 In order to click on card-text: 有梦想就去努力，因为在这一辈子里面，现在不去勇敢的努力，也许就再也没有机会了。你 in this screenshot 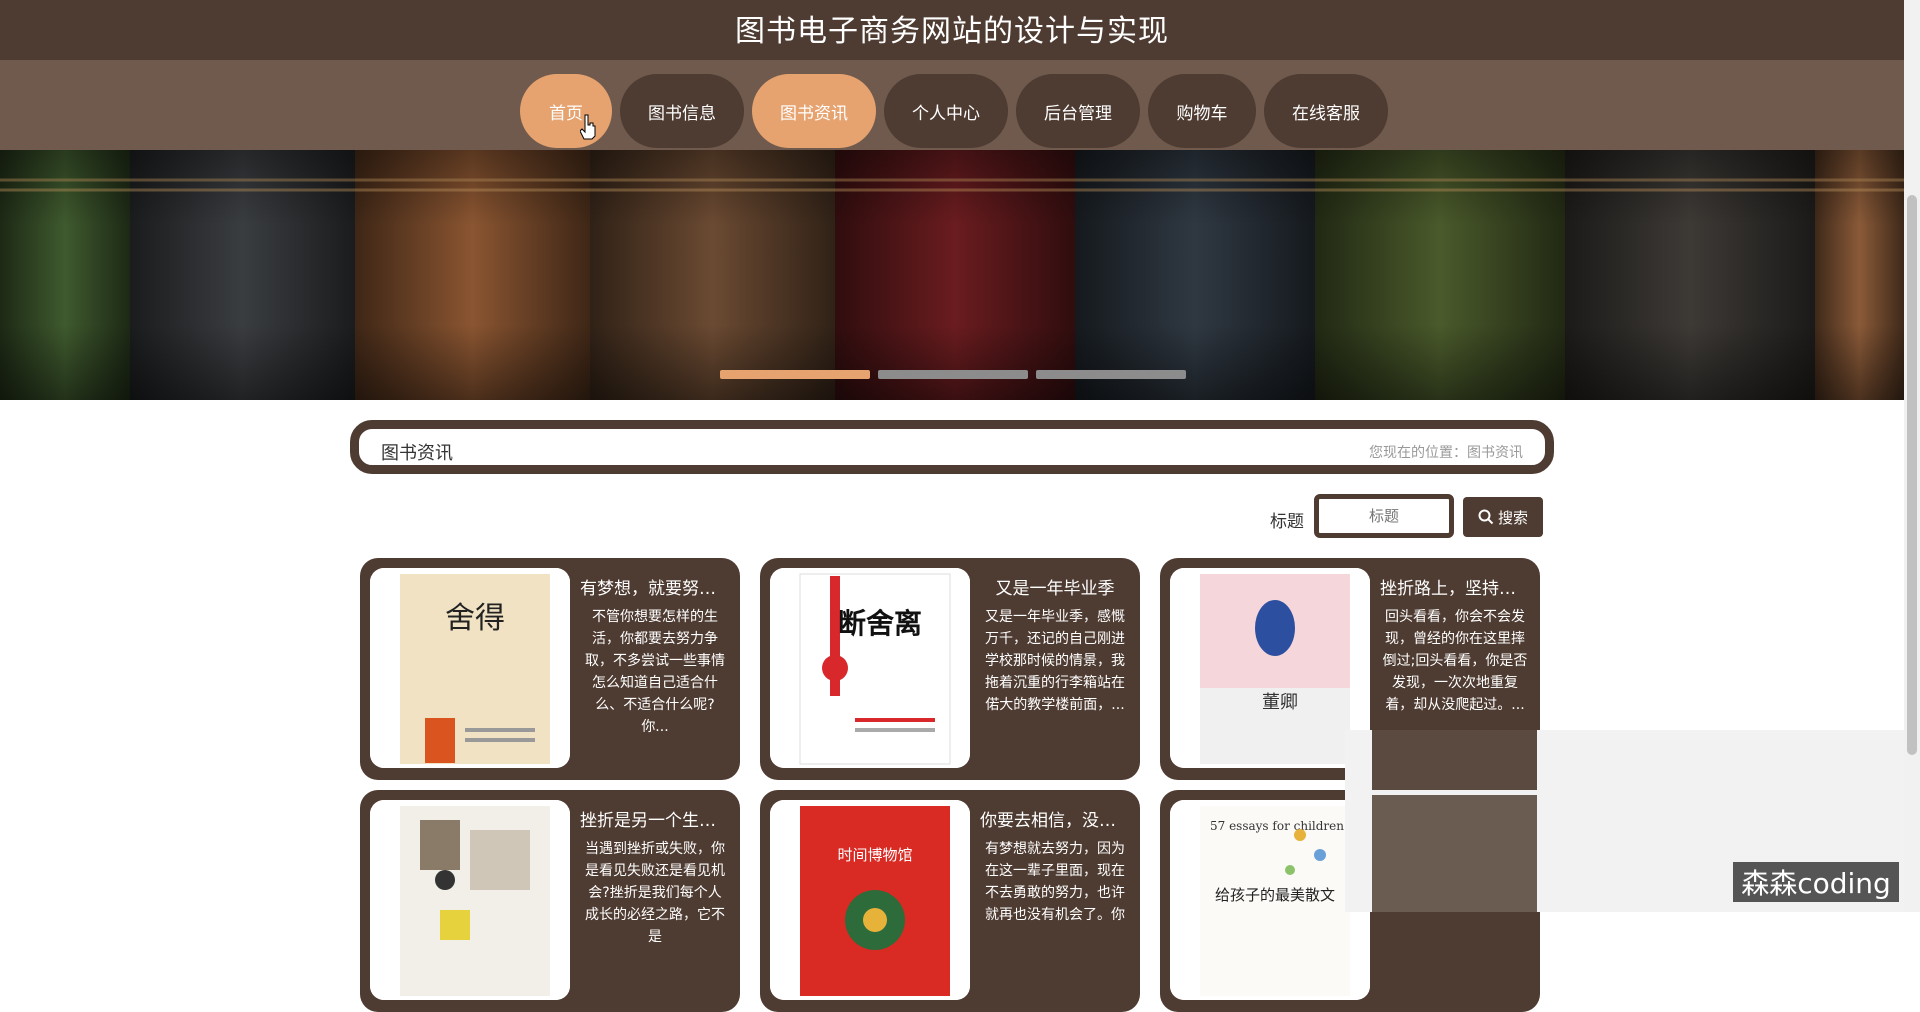, I will do `click(1055, 882)`.